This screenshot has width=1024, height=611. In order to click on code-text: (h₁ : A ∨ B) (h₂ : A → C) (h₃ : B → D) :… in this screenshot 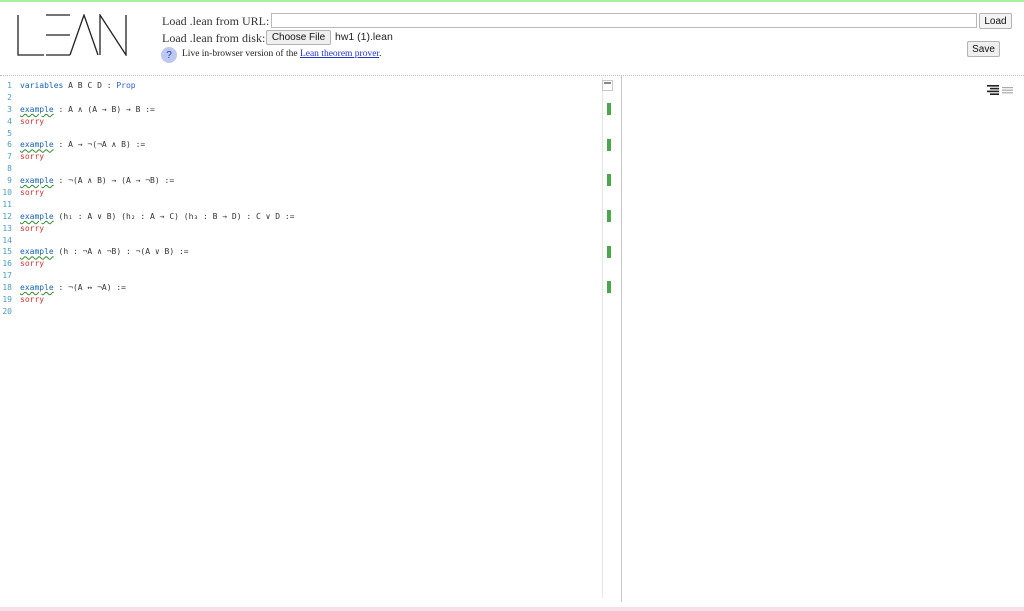, I will do `click(174, 216)`.